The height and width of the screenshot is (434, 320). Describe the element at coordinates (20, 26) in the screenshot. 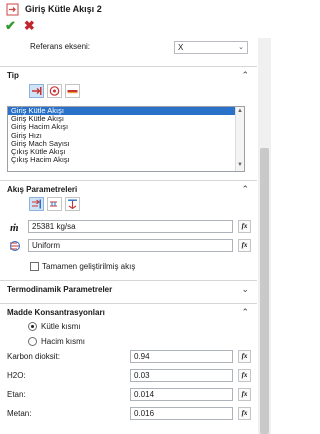

I see `action-bar: ✔ ✖` at that location.